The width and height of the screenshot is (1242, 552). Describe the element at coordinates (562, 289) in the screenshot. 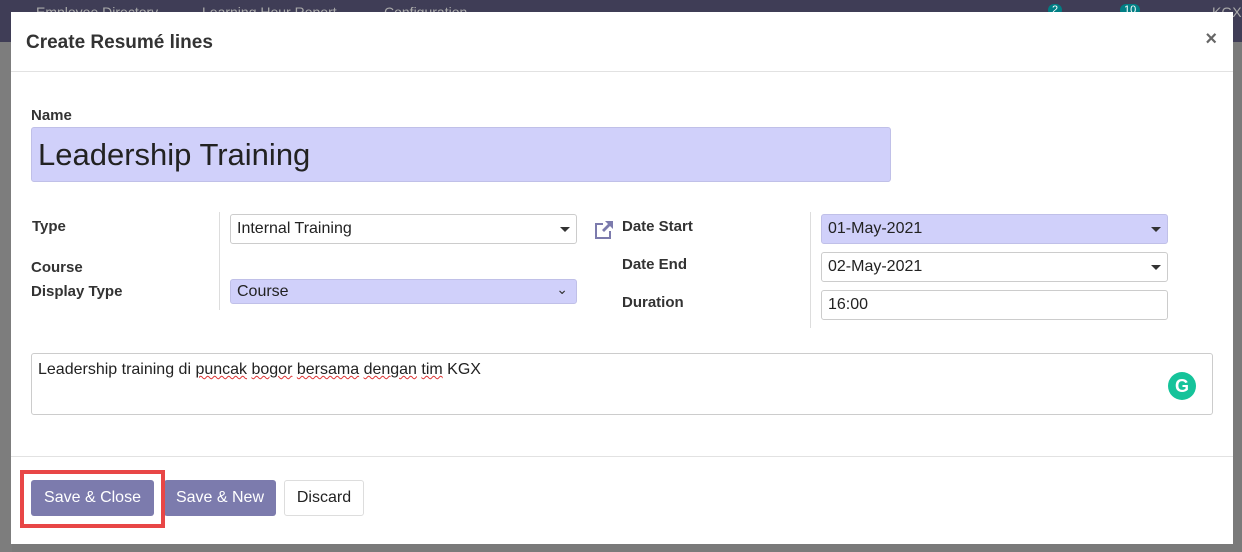

I see `chevron-down-icon: ⌄` at that location.